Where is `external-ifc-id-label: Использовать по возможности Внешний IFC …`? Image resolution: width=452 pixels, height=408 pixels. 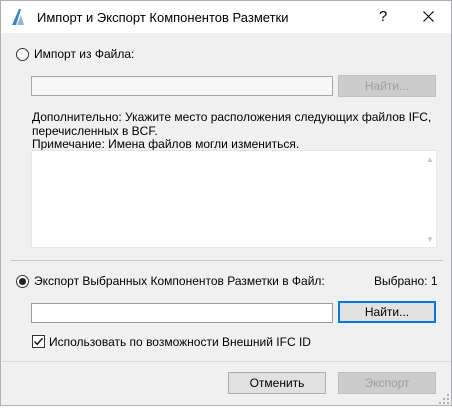
external-ifc-id-label: Использовать по возможности Внешний IFC … is located at coordinates (180, 342).